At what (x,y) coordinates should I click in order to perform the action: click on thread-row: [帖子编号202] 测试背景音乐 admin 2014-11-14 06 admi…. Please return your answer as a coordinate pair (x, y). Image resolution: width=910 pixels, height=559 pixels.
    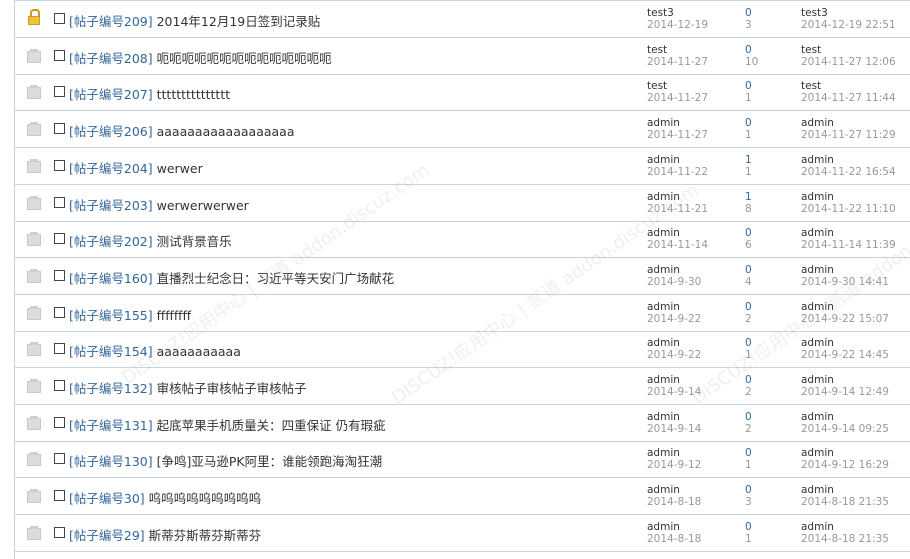
    Looking at the image, I should click on (462, 240).